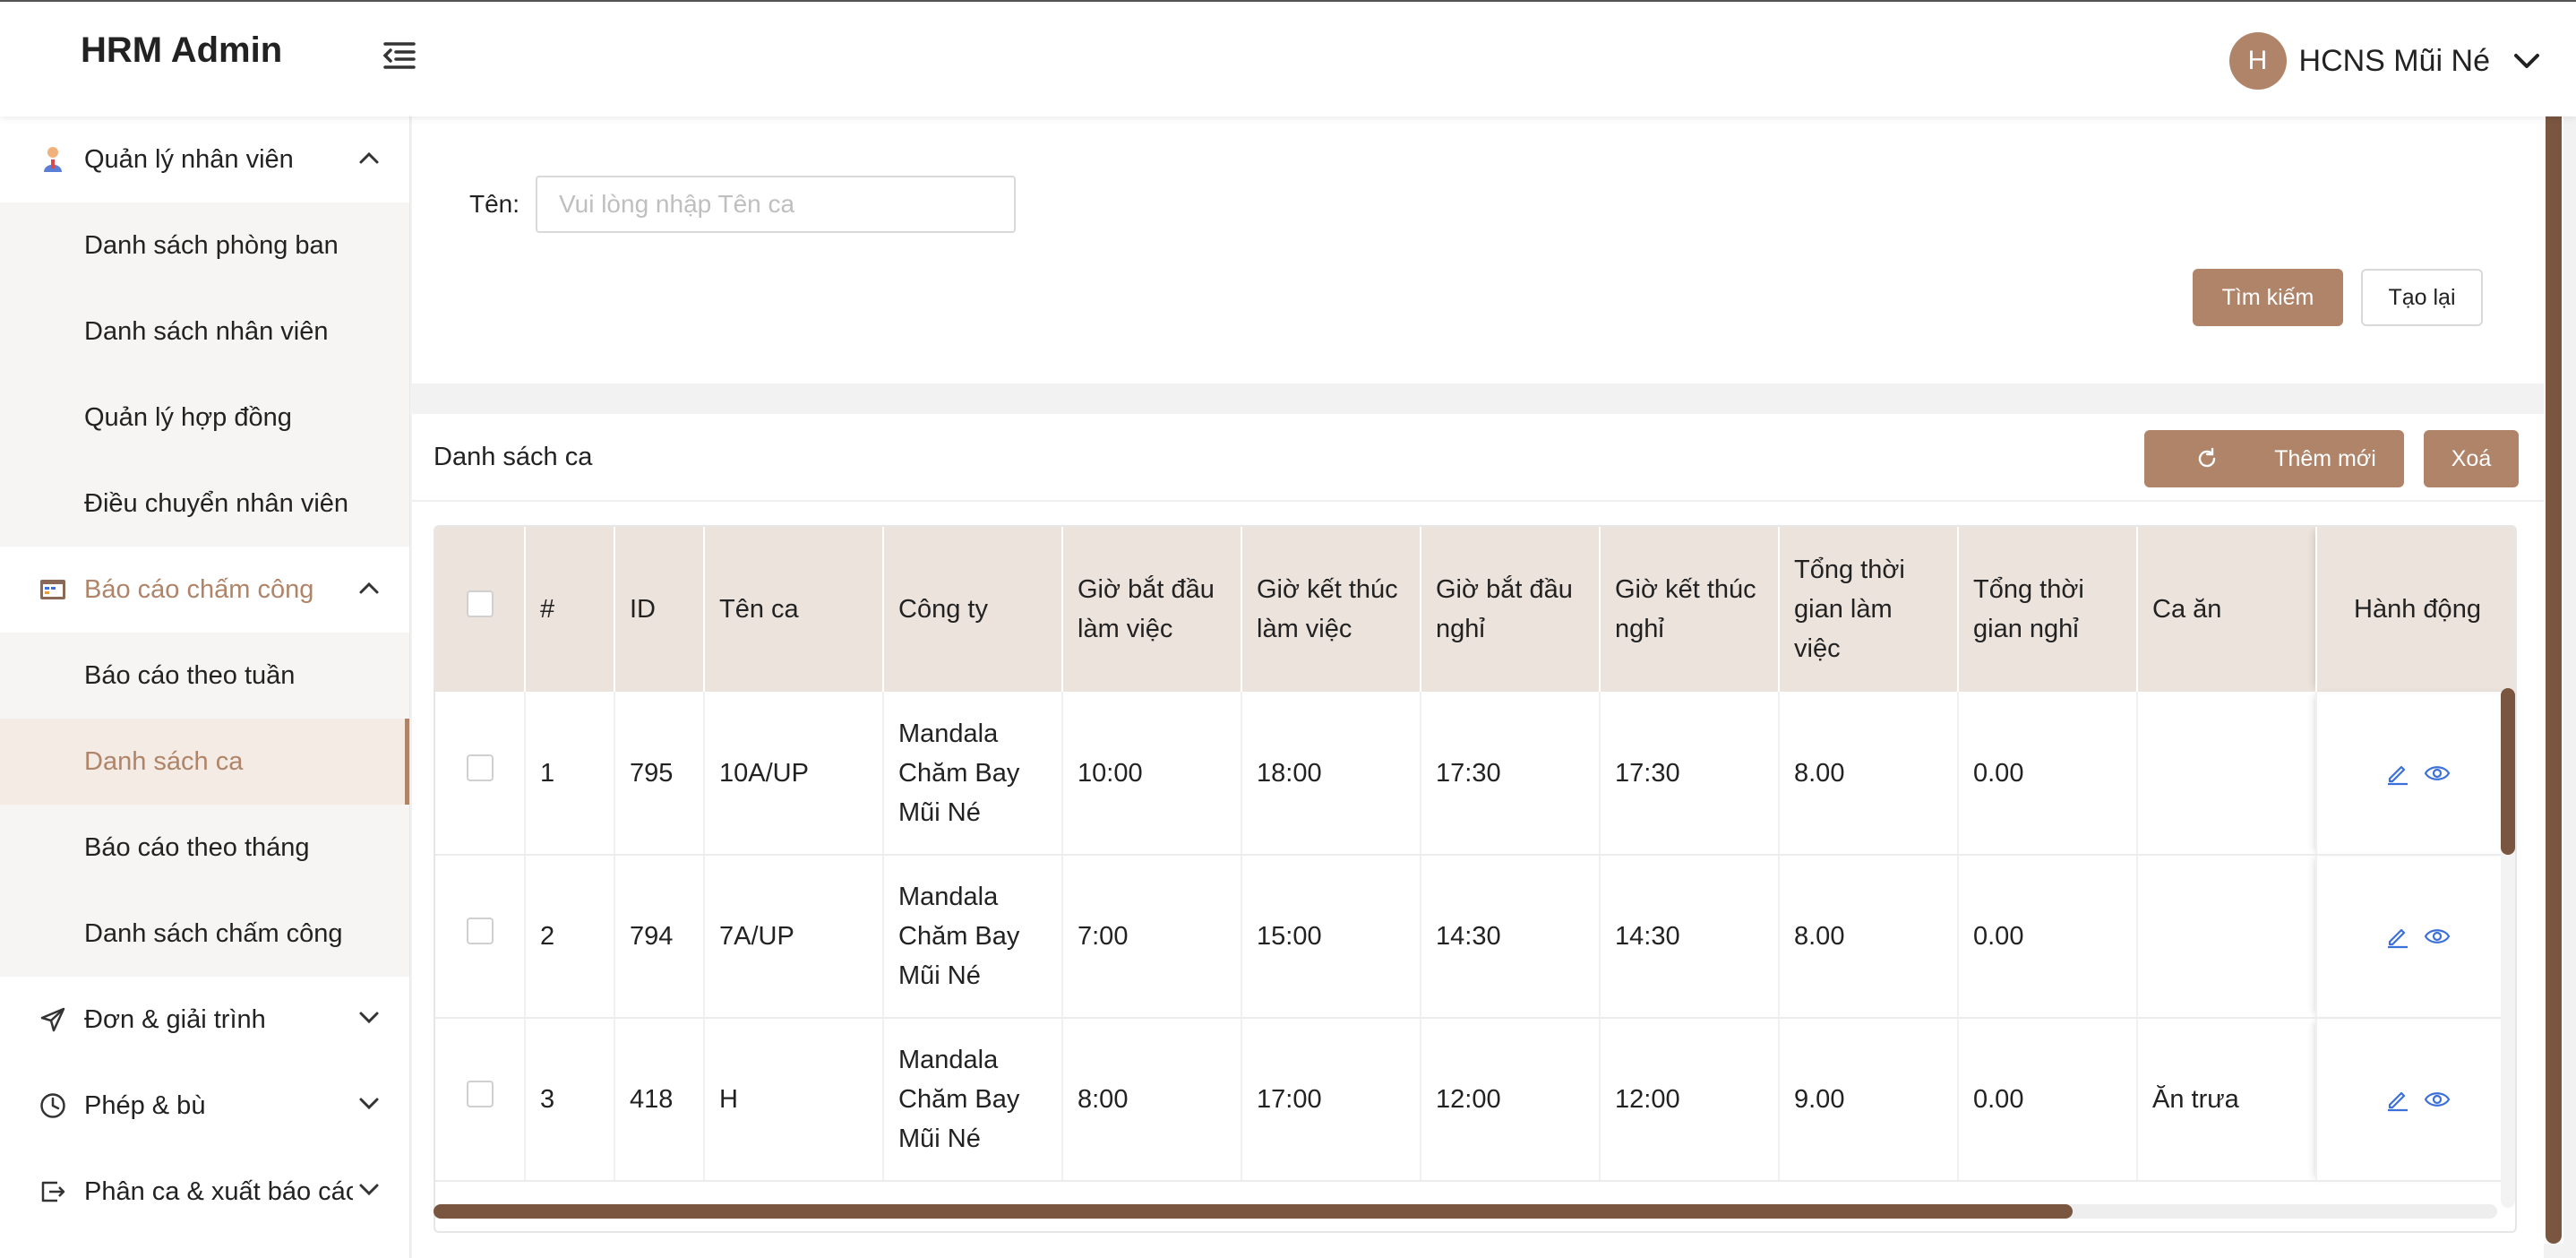 Image resolution: width=2576 pixels, height=1258 pixels. I want to click on row-select-cell, so click(480, 937).